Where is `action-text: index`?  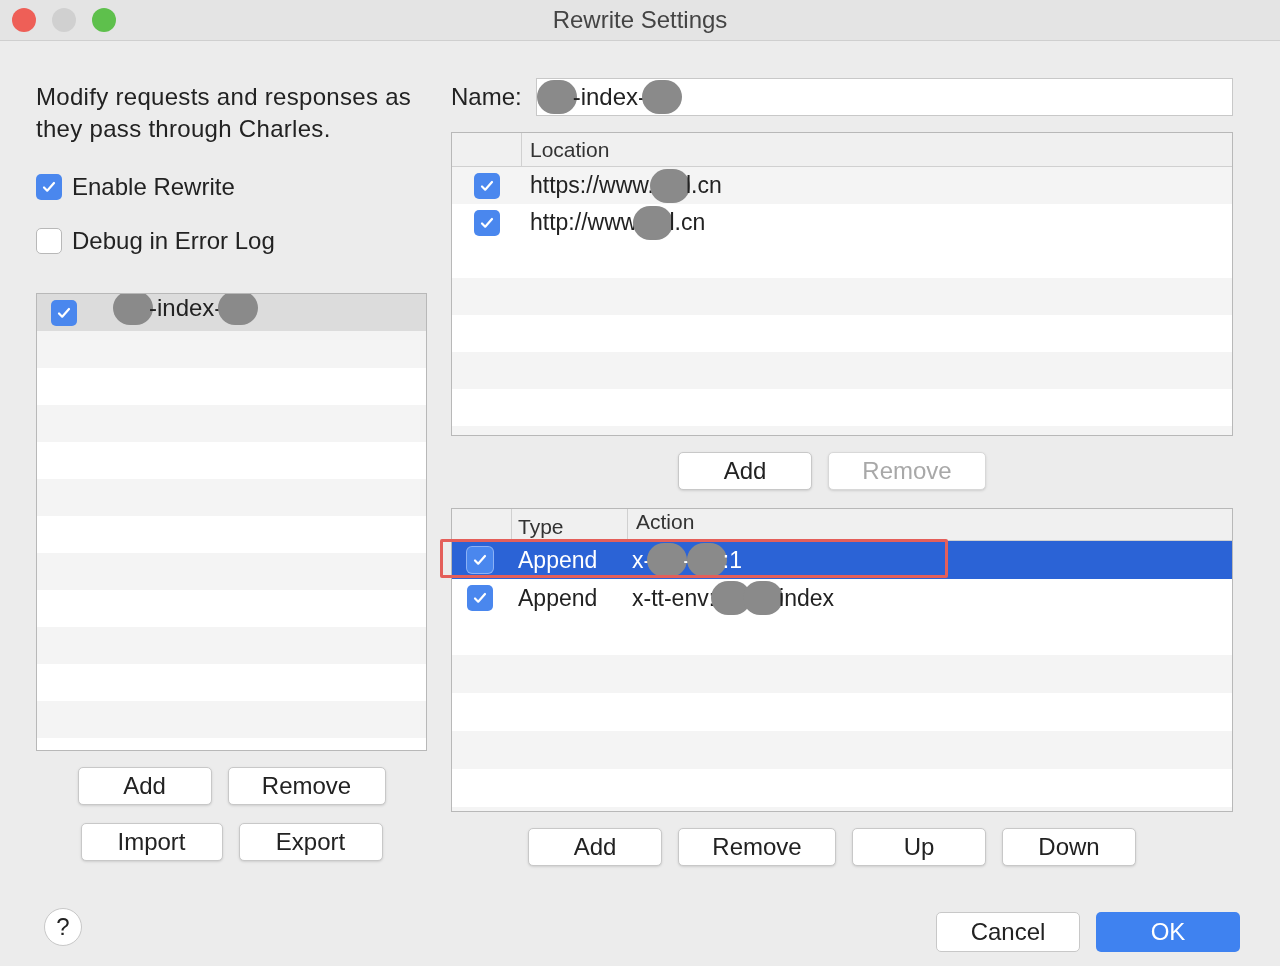
action-text: index is located at coordinates (807, 598).